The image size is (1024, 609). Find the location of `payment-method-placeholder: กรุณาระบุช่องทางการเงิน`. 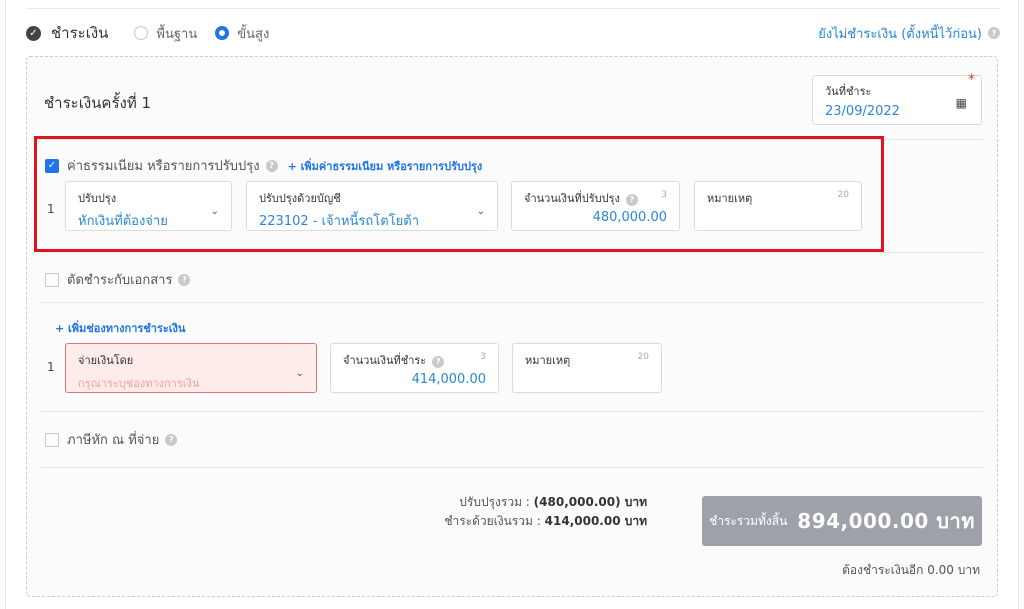

payment-method-placeholder: กรุณาระบุช่องทางการเงิน is located at coordinates (139, 383).